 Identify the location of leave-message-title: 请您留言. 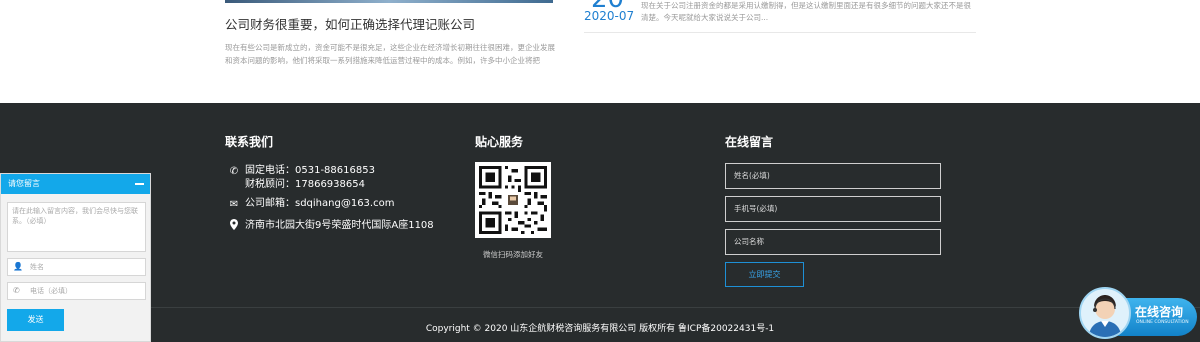
(24, 183).